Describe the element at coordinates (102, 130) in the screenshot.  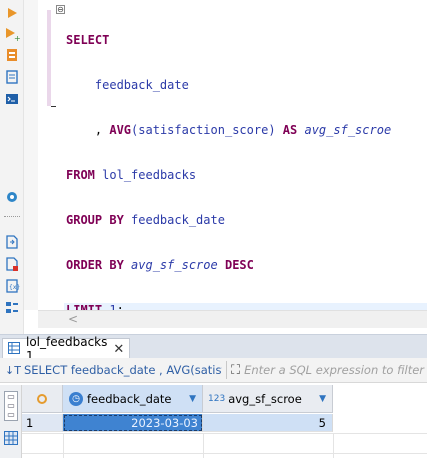
I see `comma: ,` at that location.